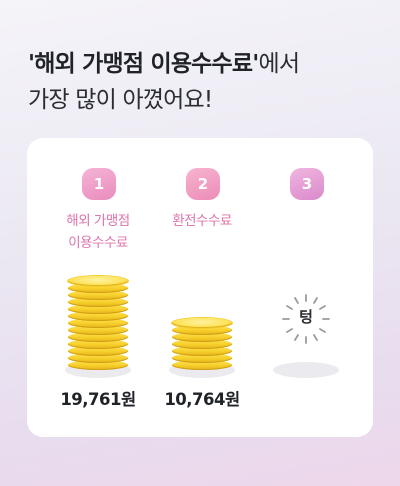 The height and width of the screenshot is (486, 400). I want to click on amount-2: 10,764원, so click(202, 399).